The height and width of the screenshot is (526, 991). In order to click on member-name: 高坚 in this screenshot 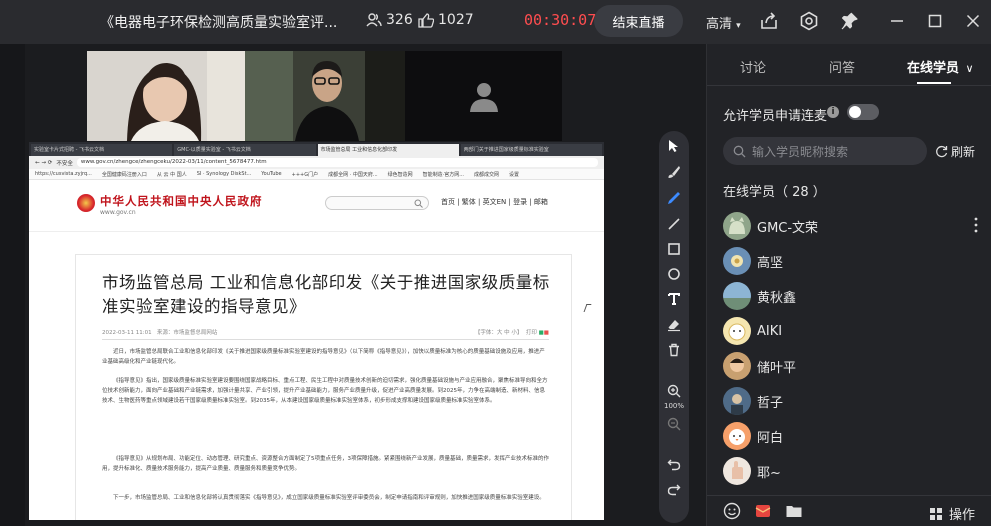, I will do `click(770, 263)`.